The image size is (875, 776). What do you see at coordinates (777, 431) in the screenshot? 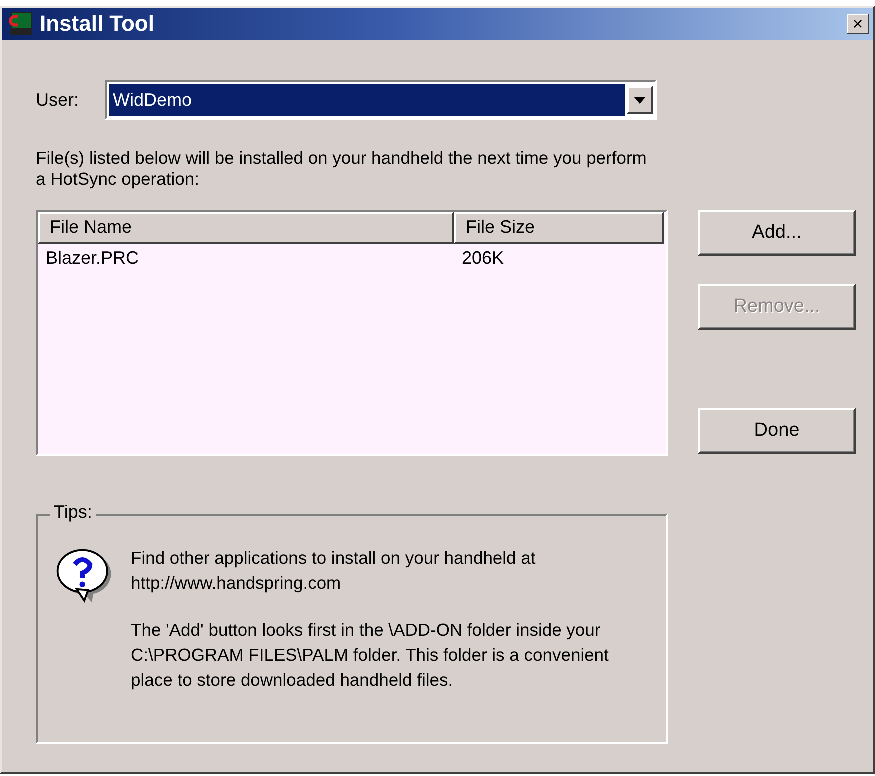
I see `action-button: Done` at bounding box center [777, 431].